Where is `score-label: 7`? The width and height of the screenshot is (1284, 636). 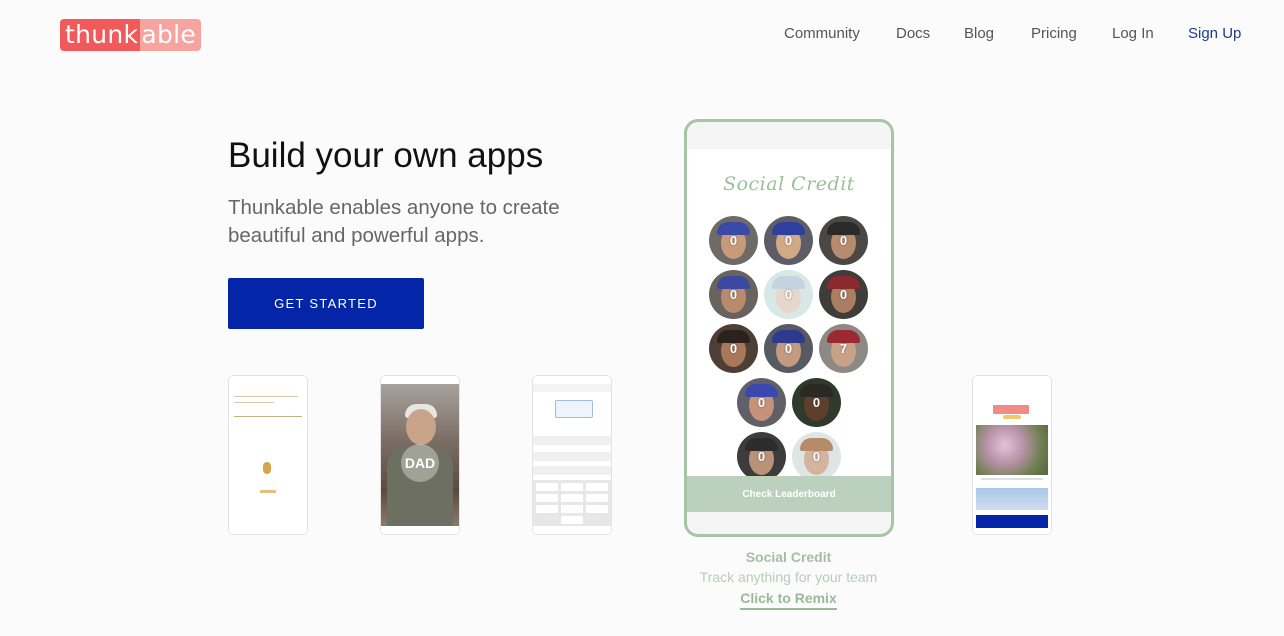
score-label: 7 is located at coordinates (843, 348).